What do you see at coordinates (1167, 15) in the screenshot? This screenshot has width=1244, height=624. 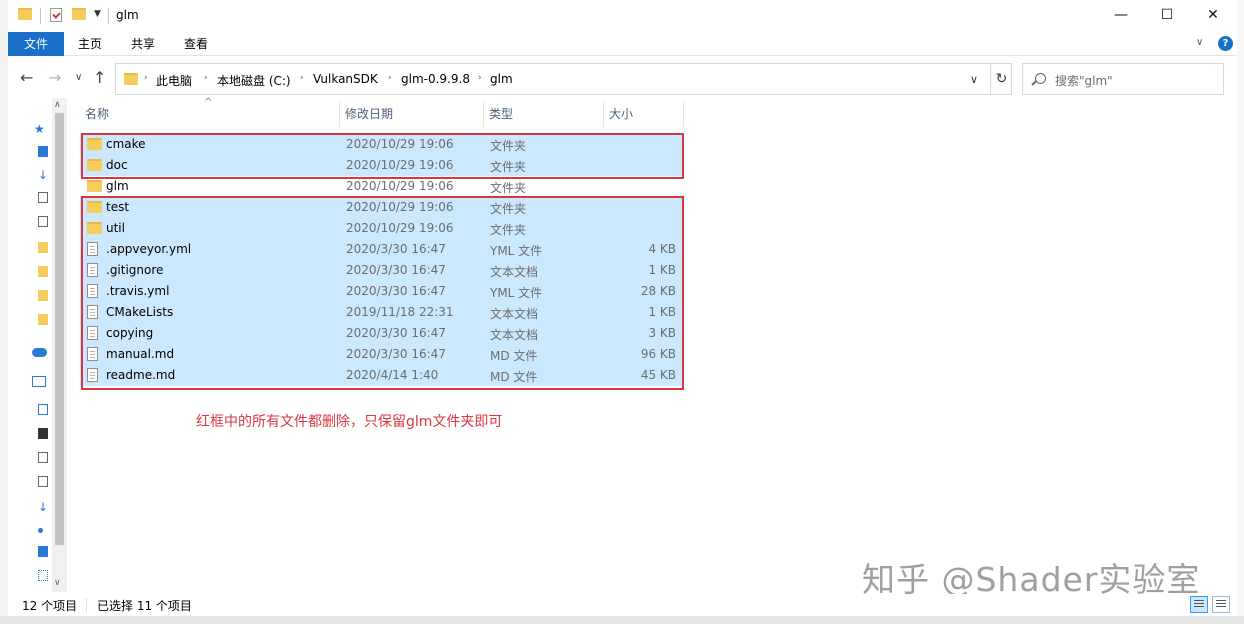 I see `maximize-button: ☐` at bounding box center [1167, 15].